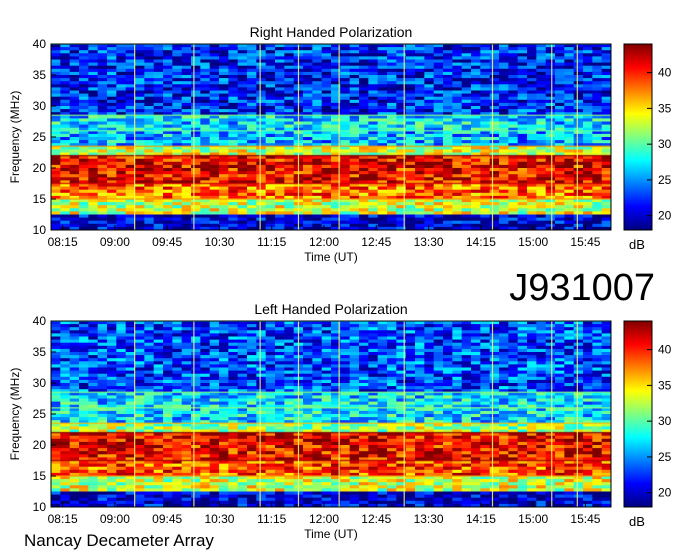 Image resolution: width=680 pixels, height=552 pixels. Describe the element at coordinates (331, 32) in the screenshot. I see `panel-title-right: Right Handed Polarization` at that location.